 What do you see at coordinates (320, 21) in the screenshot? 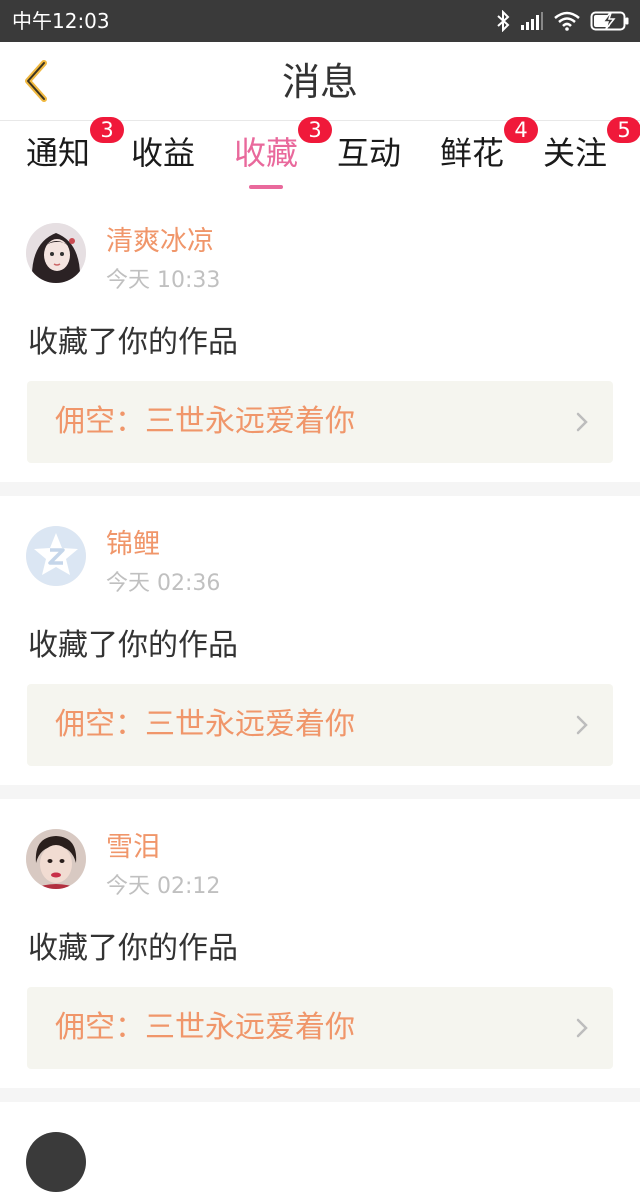
I see `status-bar: 中午12:03` at bounding box center [320, 21].